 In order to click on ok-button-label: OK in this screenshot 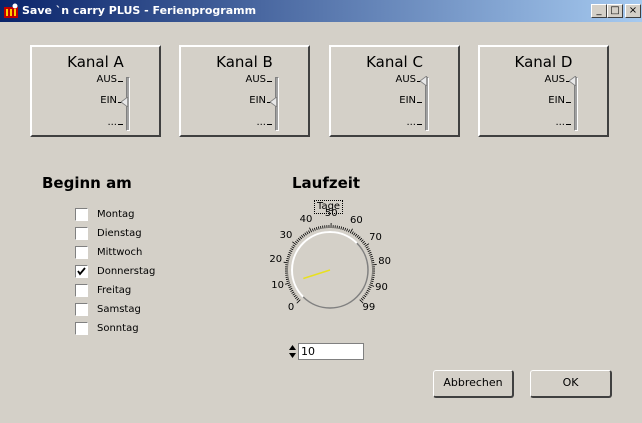, I will do `click(570, 382)`.